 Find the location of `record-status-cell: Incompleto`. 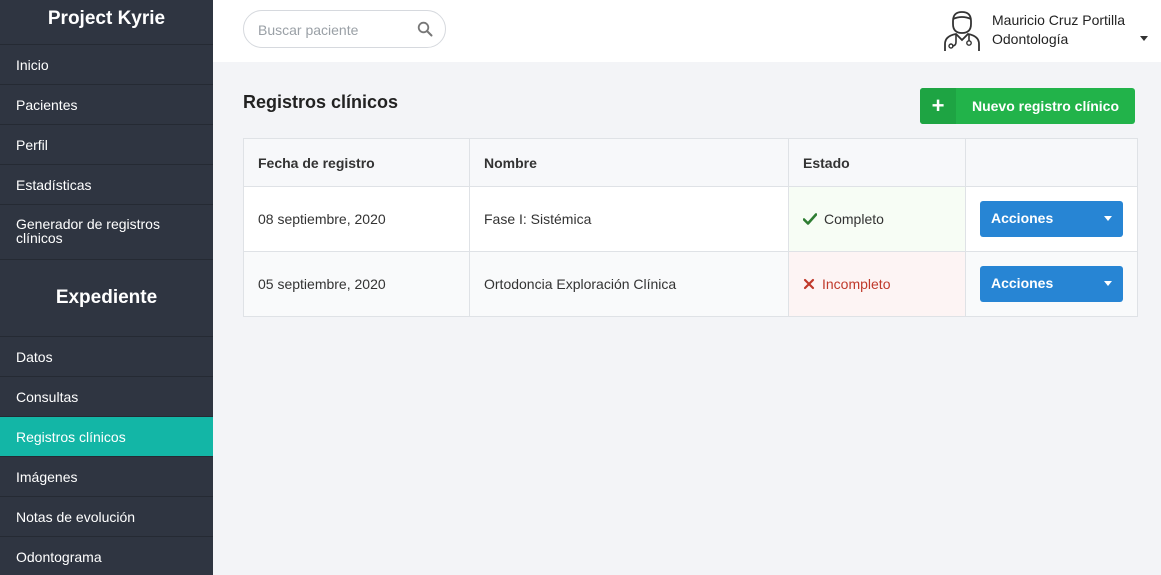

record-status-cell: Incompleto is located at coordinates (877, 284).